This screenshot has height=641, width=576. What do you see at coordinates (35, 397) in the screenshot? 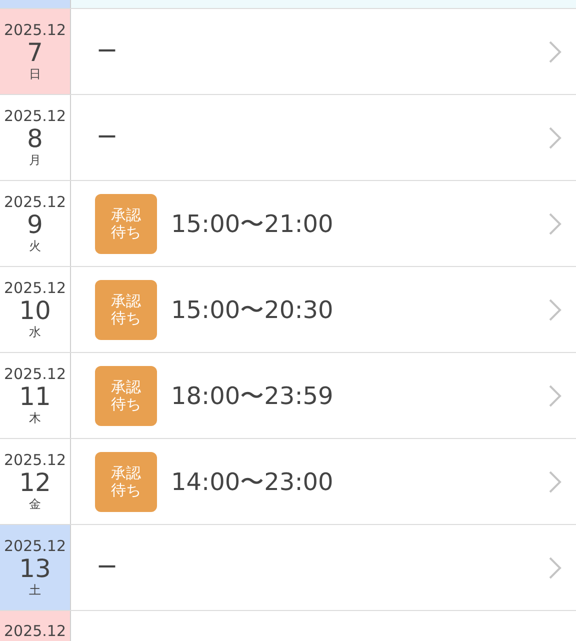
I see `day-number: 11` at bounding box center [35, 397].